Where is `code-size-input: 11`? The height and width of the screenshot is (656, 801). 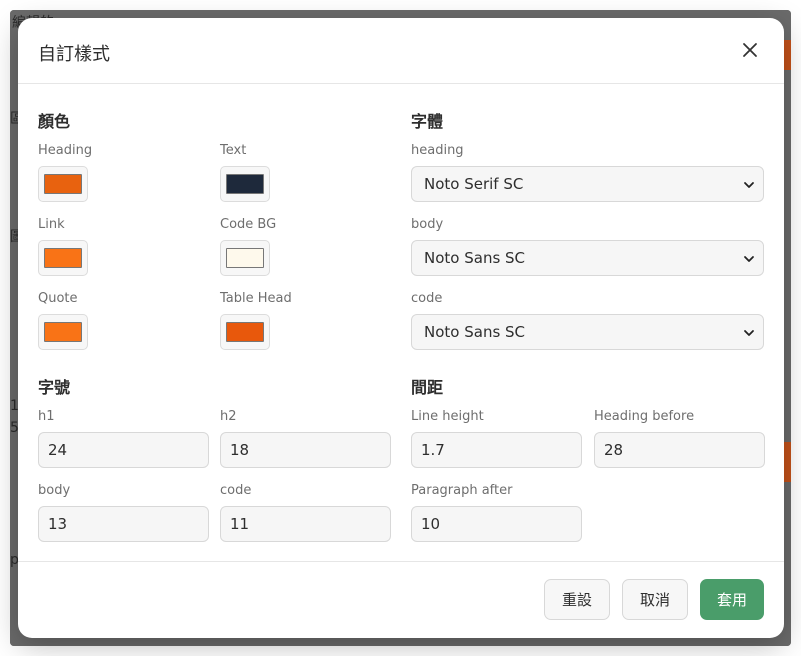 code-size-input: 11 is located at coordinates (305, 524).